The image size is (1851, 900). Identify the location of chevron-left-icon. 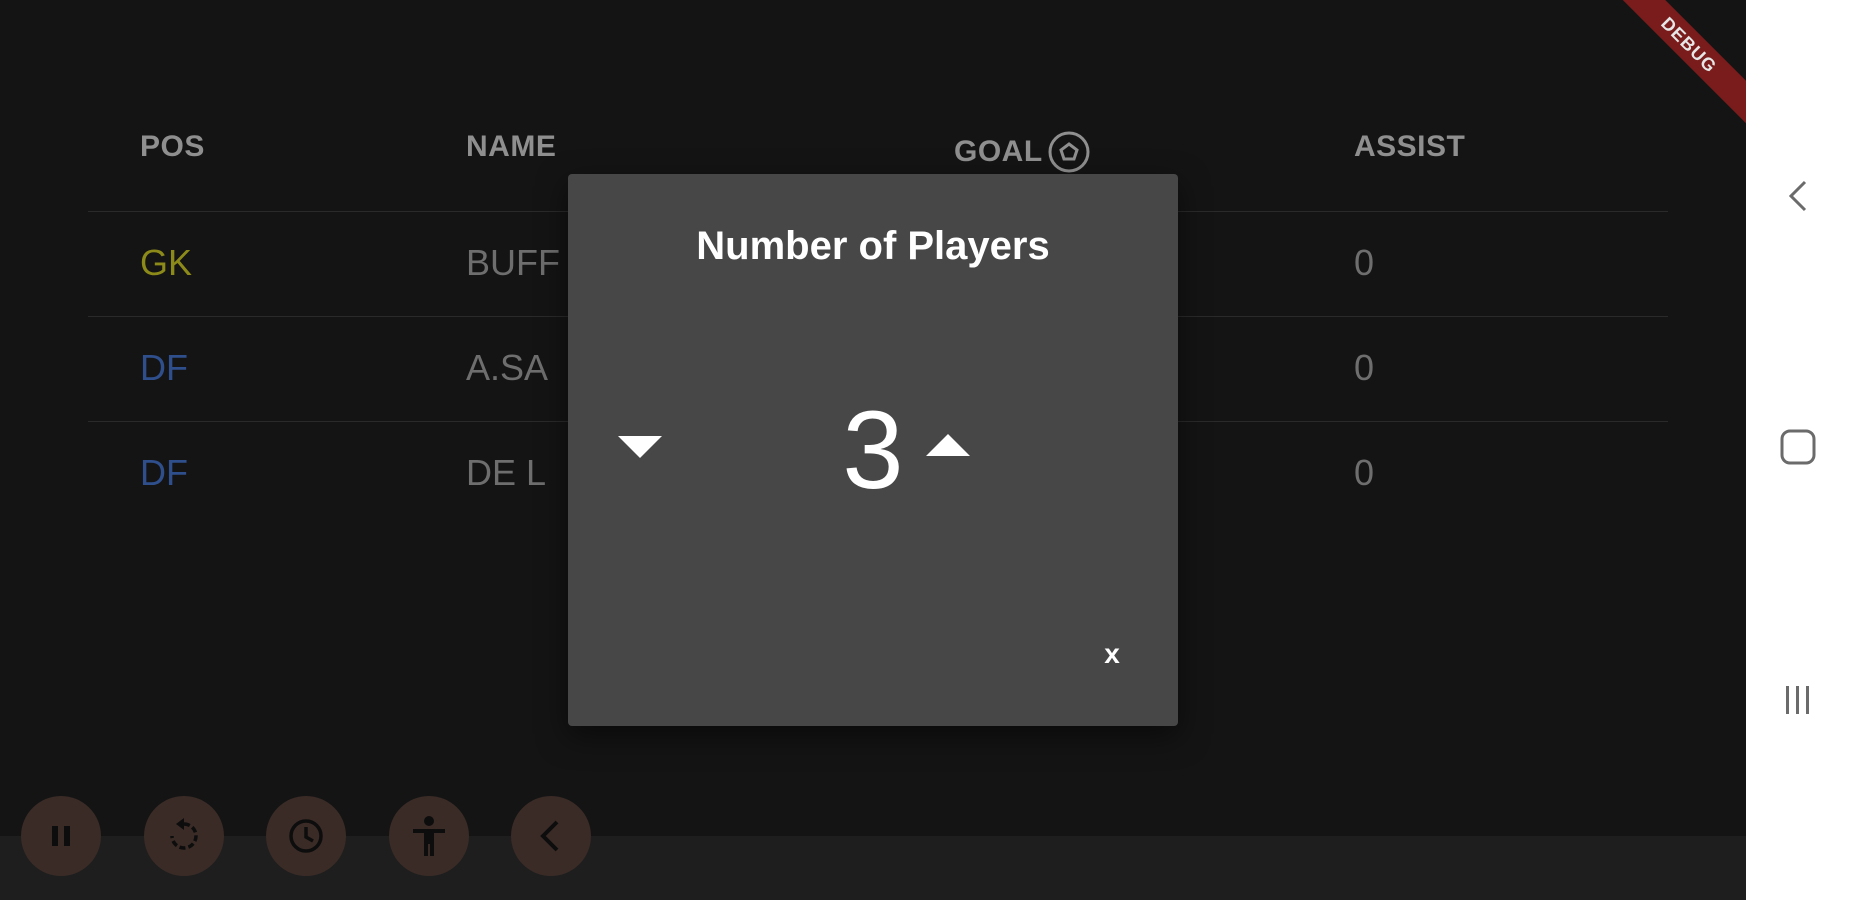
(549, 836).